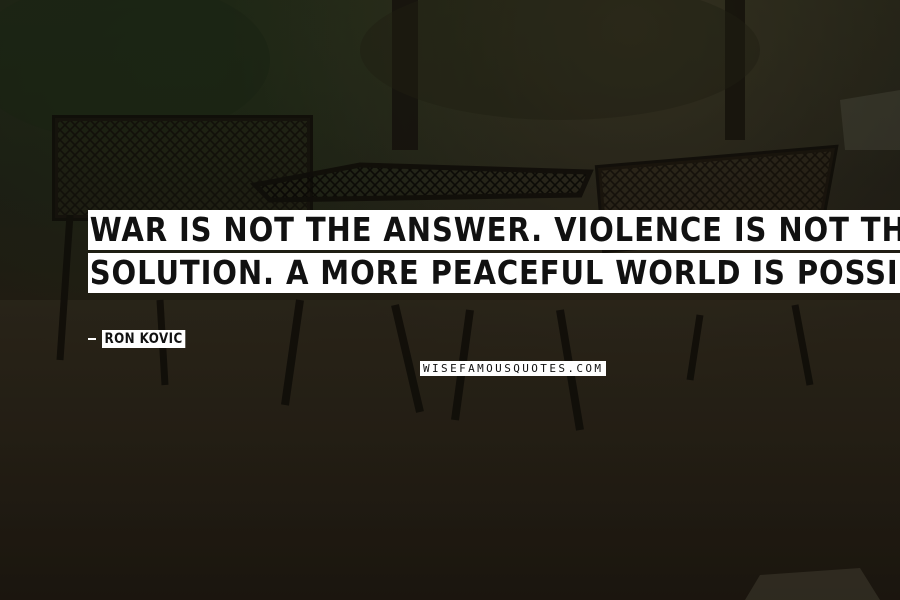 The height and width of the screenshot is (600, 900). I want to click on author-name: RON KOVIC, so click(144, 339).